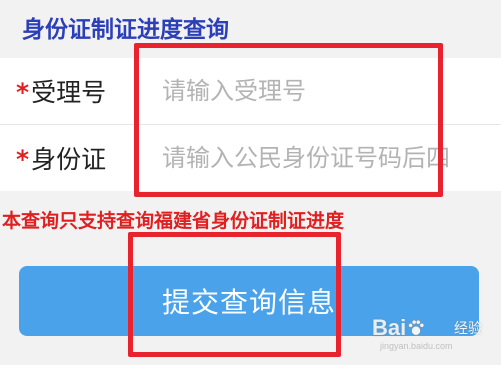 This screenshot has height=365, width=501. What do you see at coordinates (173, 221) in the screenshot?
I see `province-notice: 本查询只支持查询福建省身份证制证进度` at bounding box center [173, 221].